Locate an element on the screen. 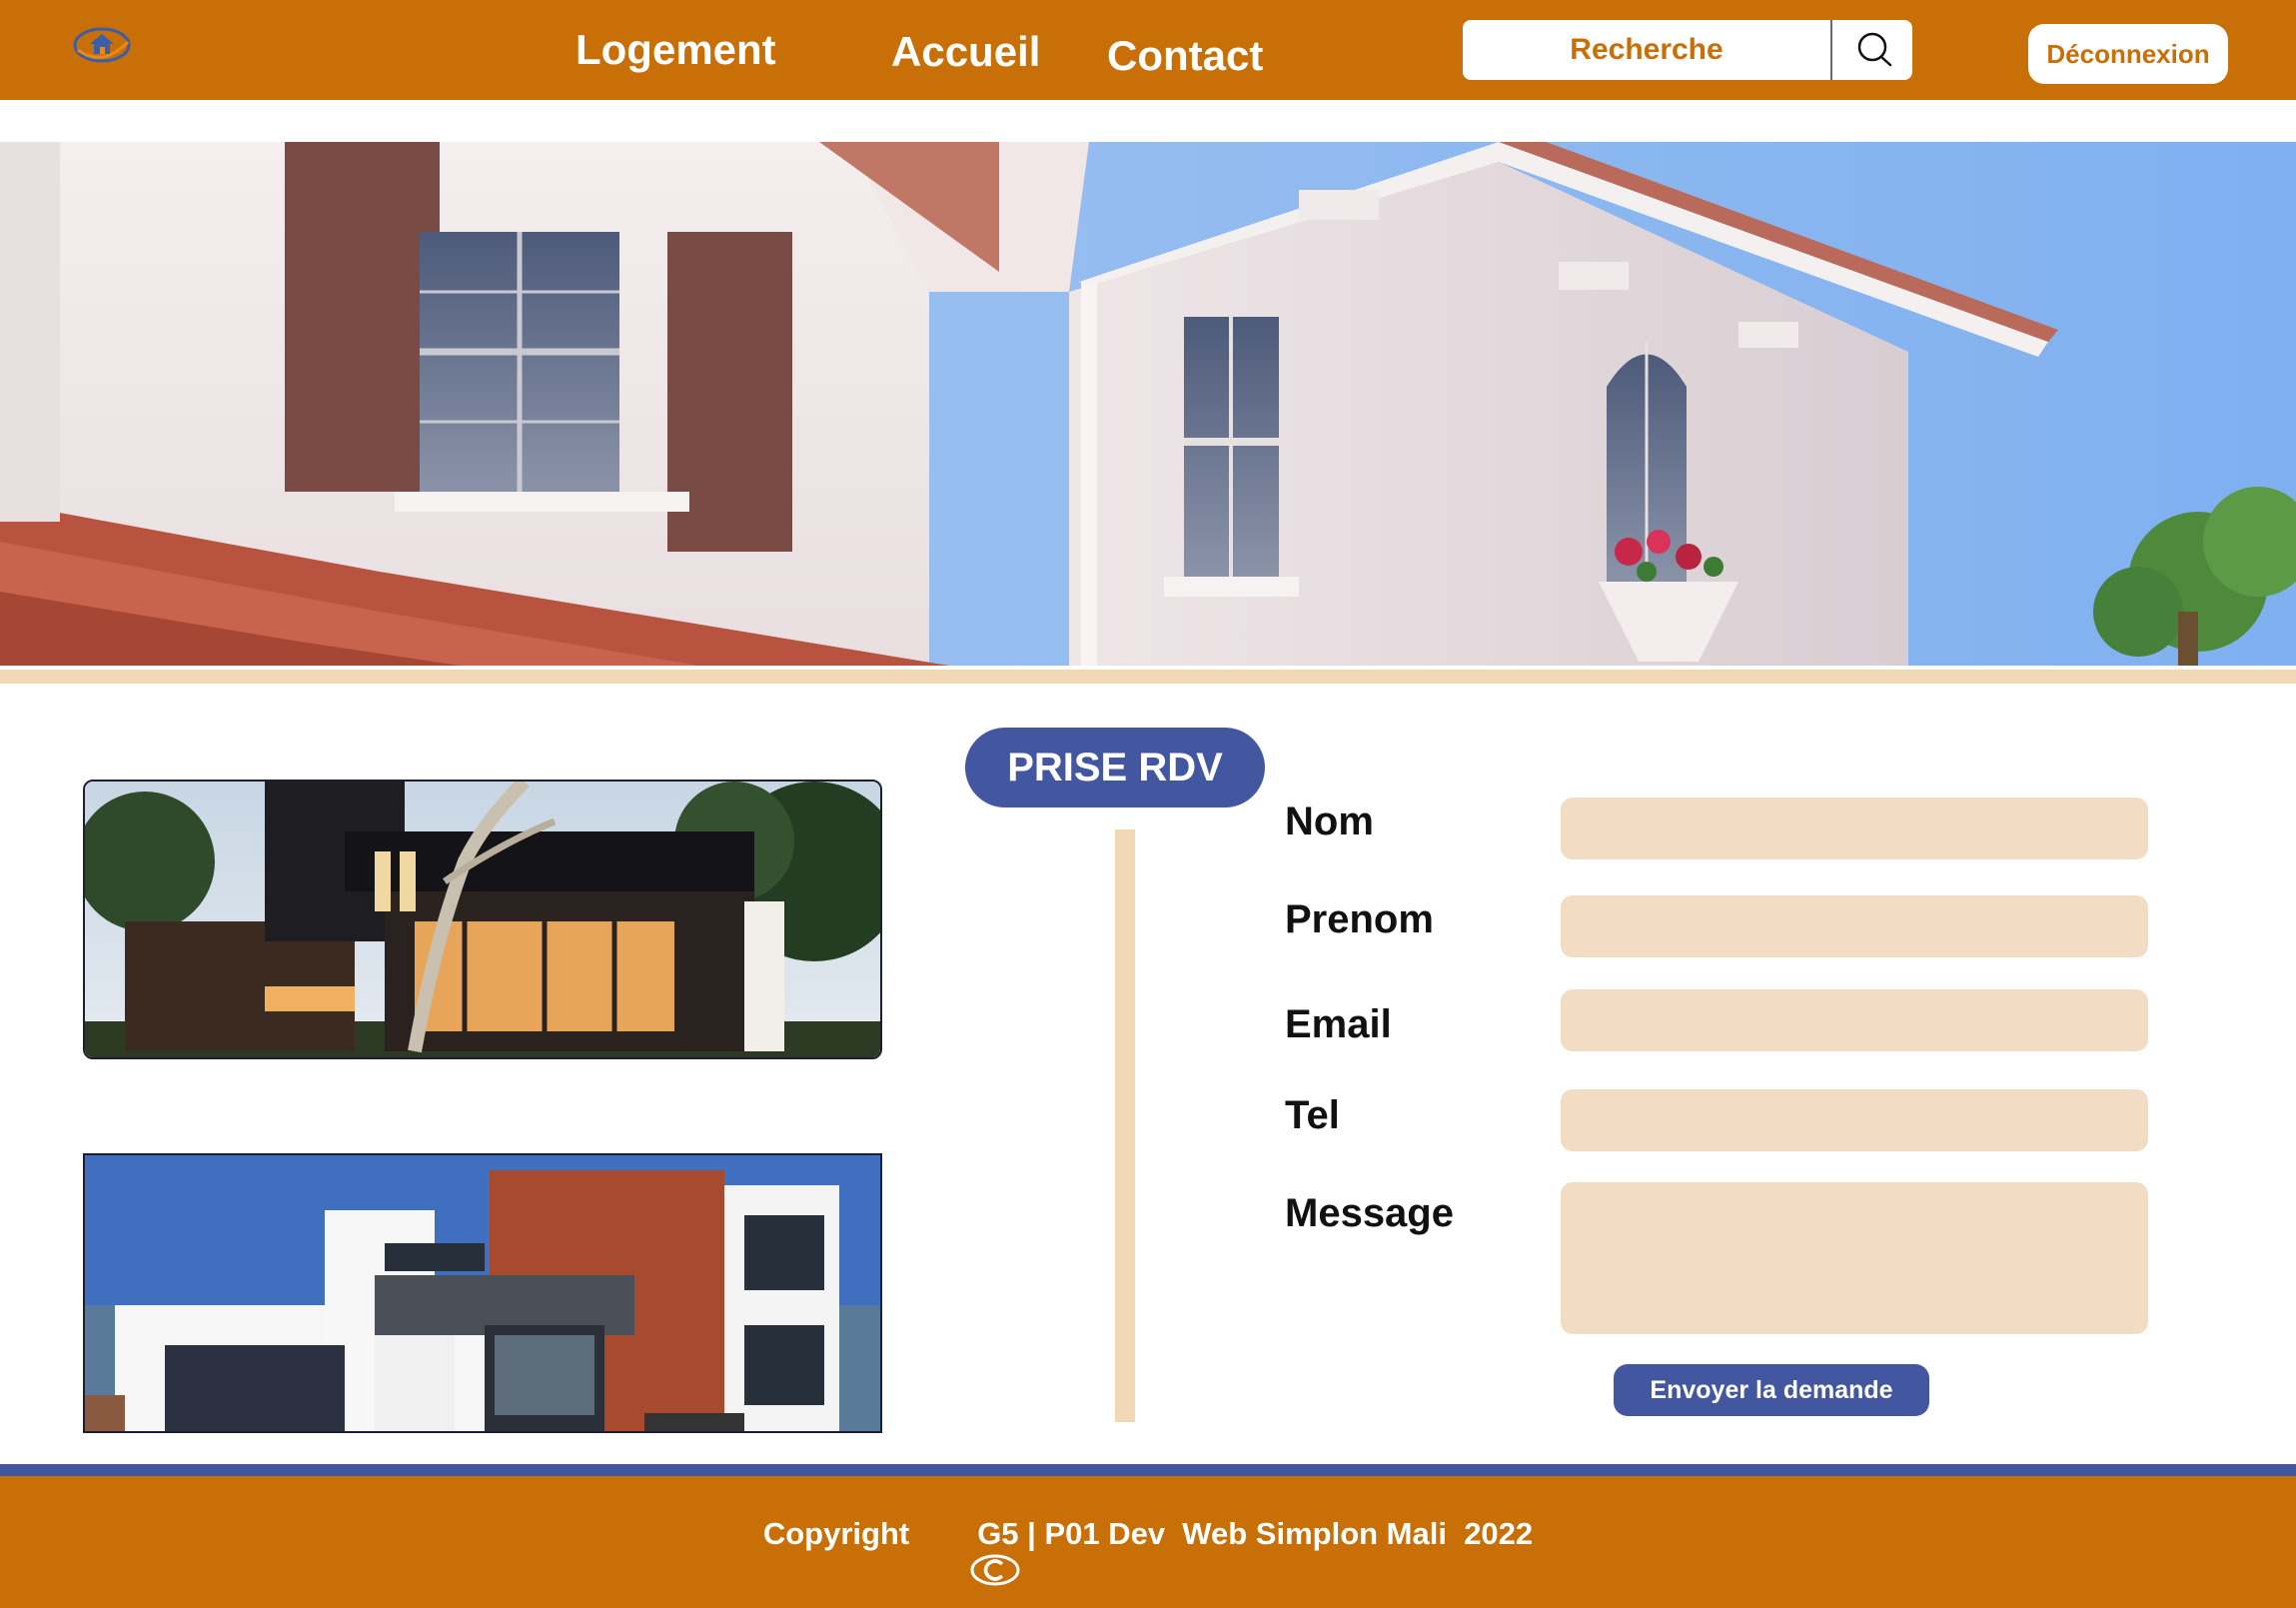 This screenshot has height=1608, width=2296. nav-accueil: Accueil is located at coordinates (965, 52).